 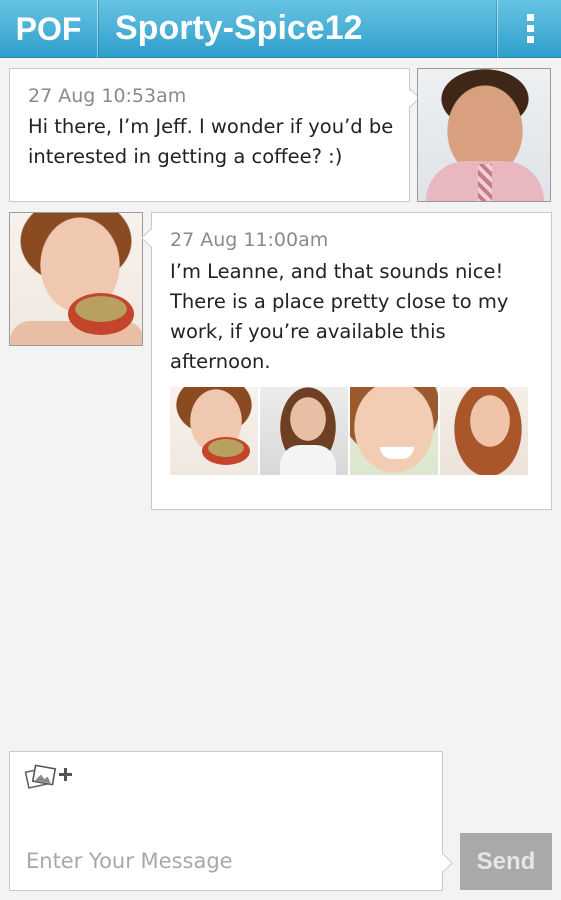 I want to click on overflow-menu-icon, so click(x=529, y=29).